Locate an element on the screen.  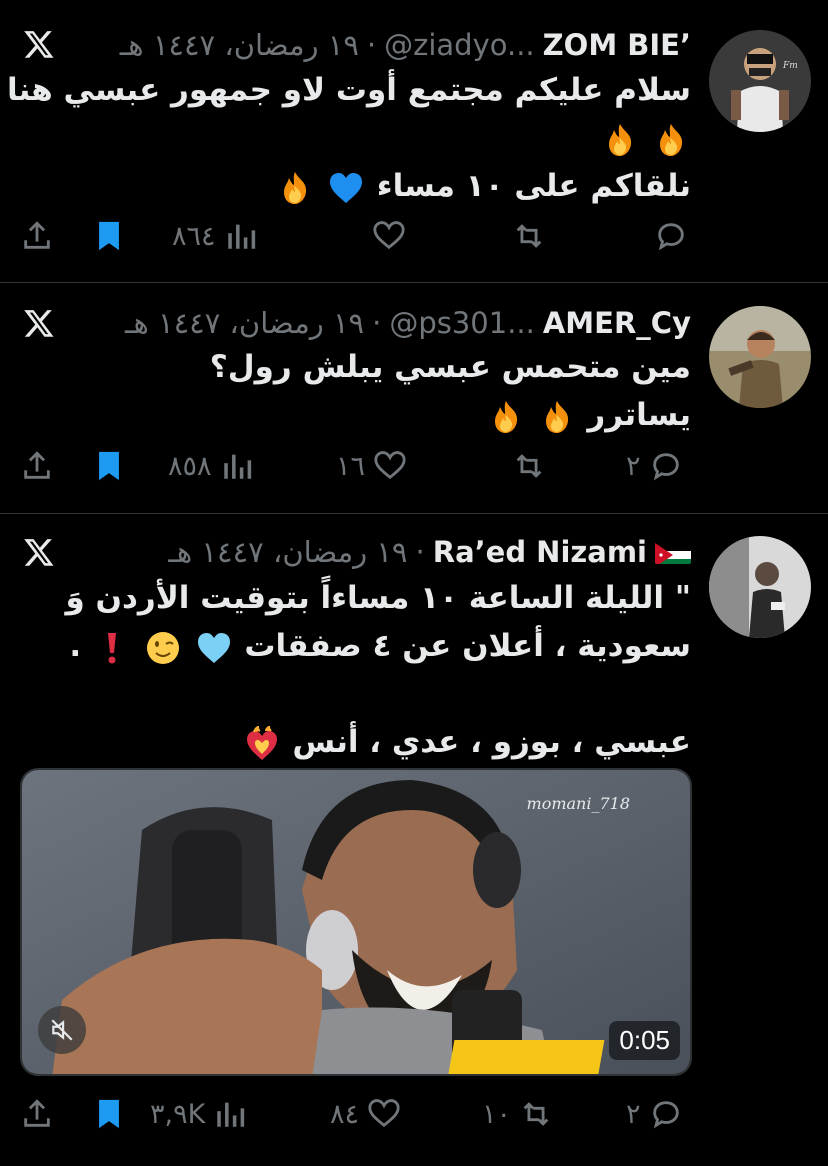
tweet-text: مين متحمس عبسي يبلش رول؟ يساترر is located at coordinates (450, 391).